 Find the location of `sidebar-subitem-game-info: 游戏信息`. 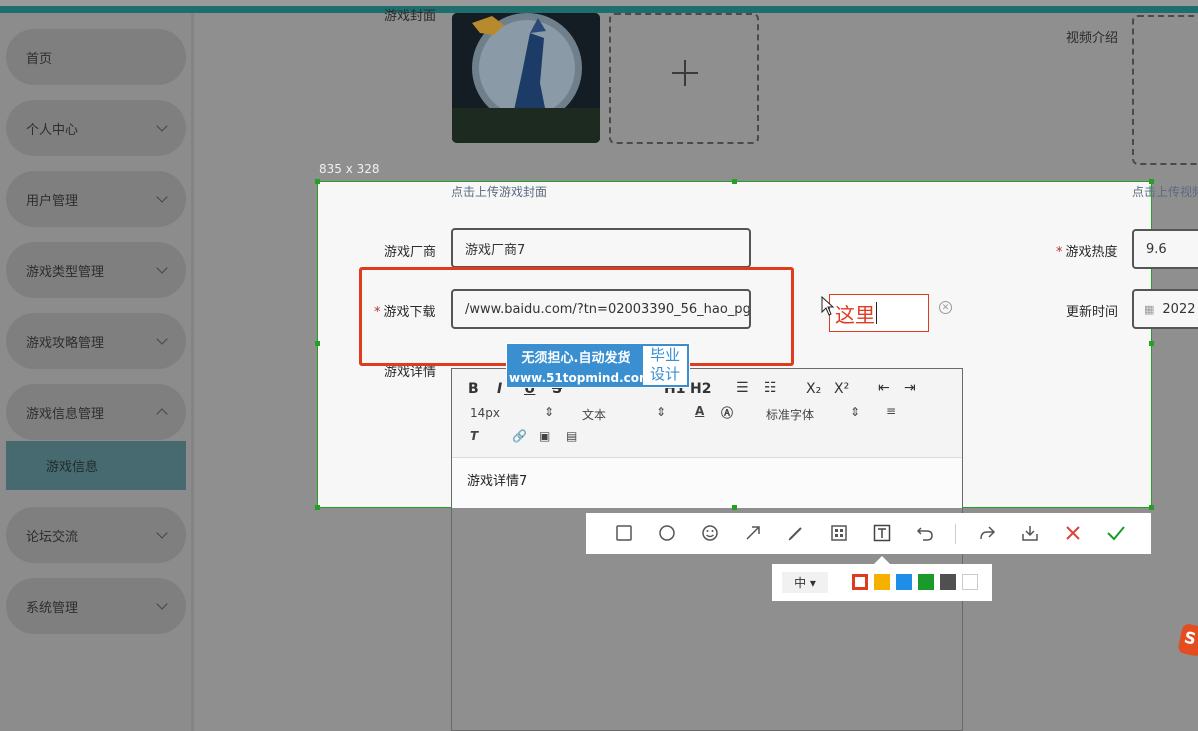

sidebar-subitem-game-info: 游戏信息 is located at coordinates (96, 465).